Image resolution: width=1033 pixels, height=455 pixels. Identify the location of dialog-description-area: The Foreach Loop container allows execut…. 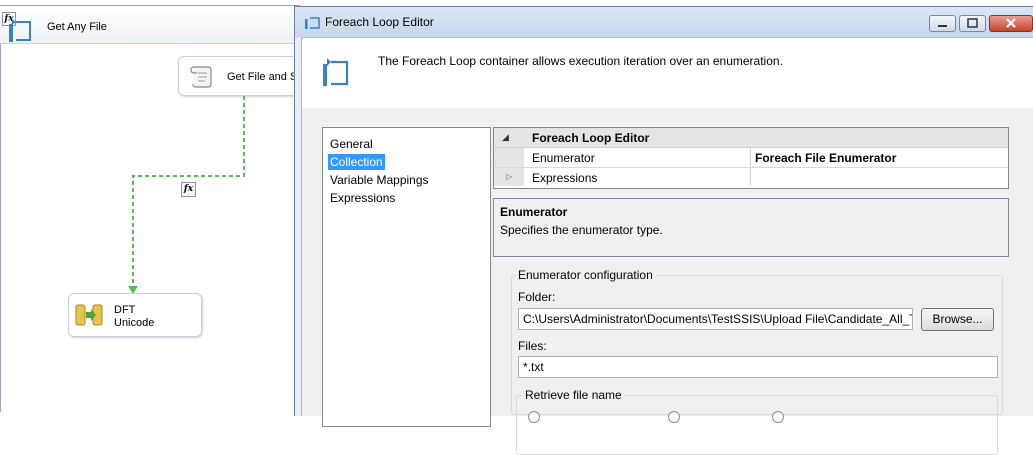
(667, 73).